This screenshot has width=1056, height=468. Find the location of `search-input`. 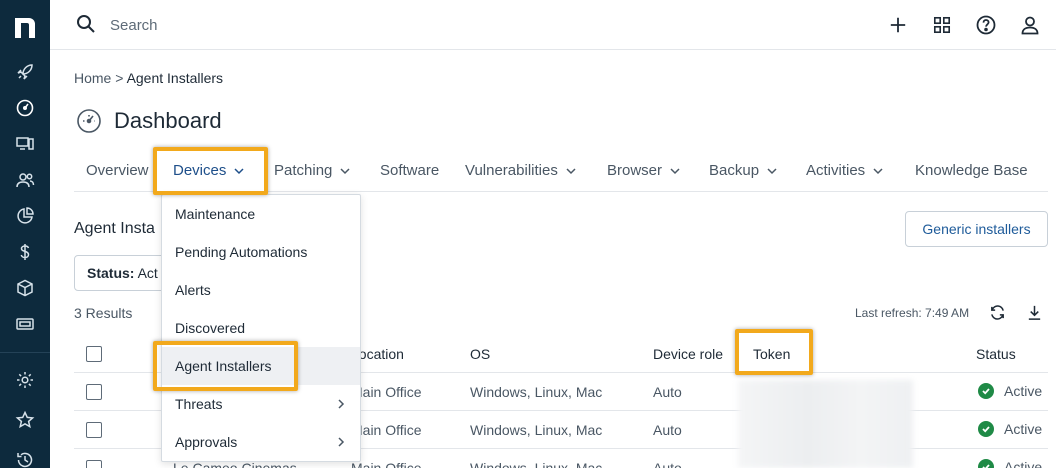

search-input is located at coordinates (260, 25).